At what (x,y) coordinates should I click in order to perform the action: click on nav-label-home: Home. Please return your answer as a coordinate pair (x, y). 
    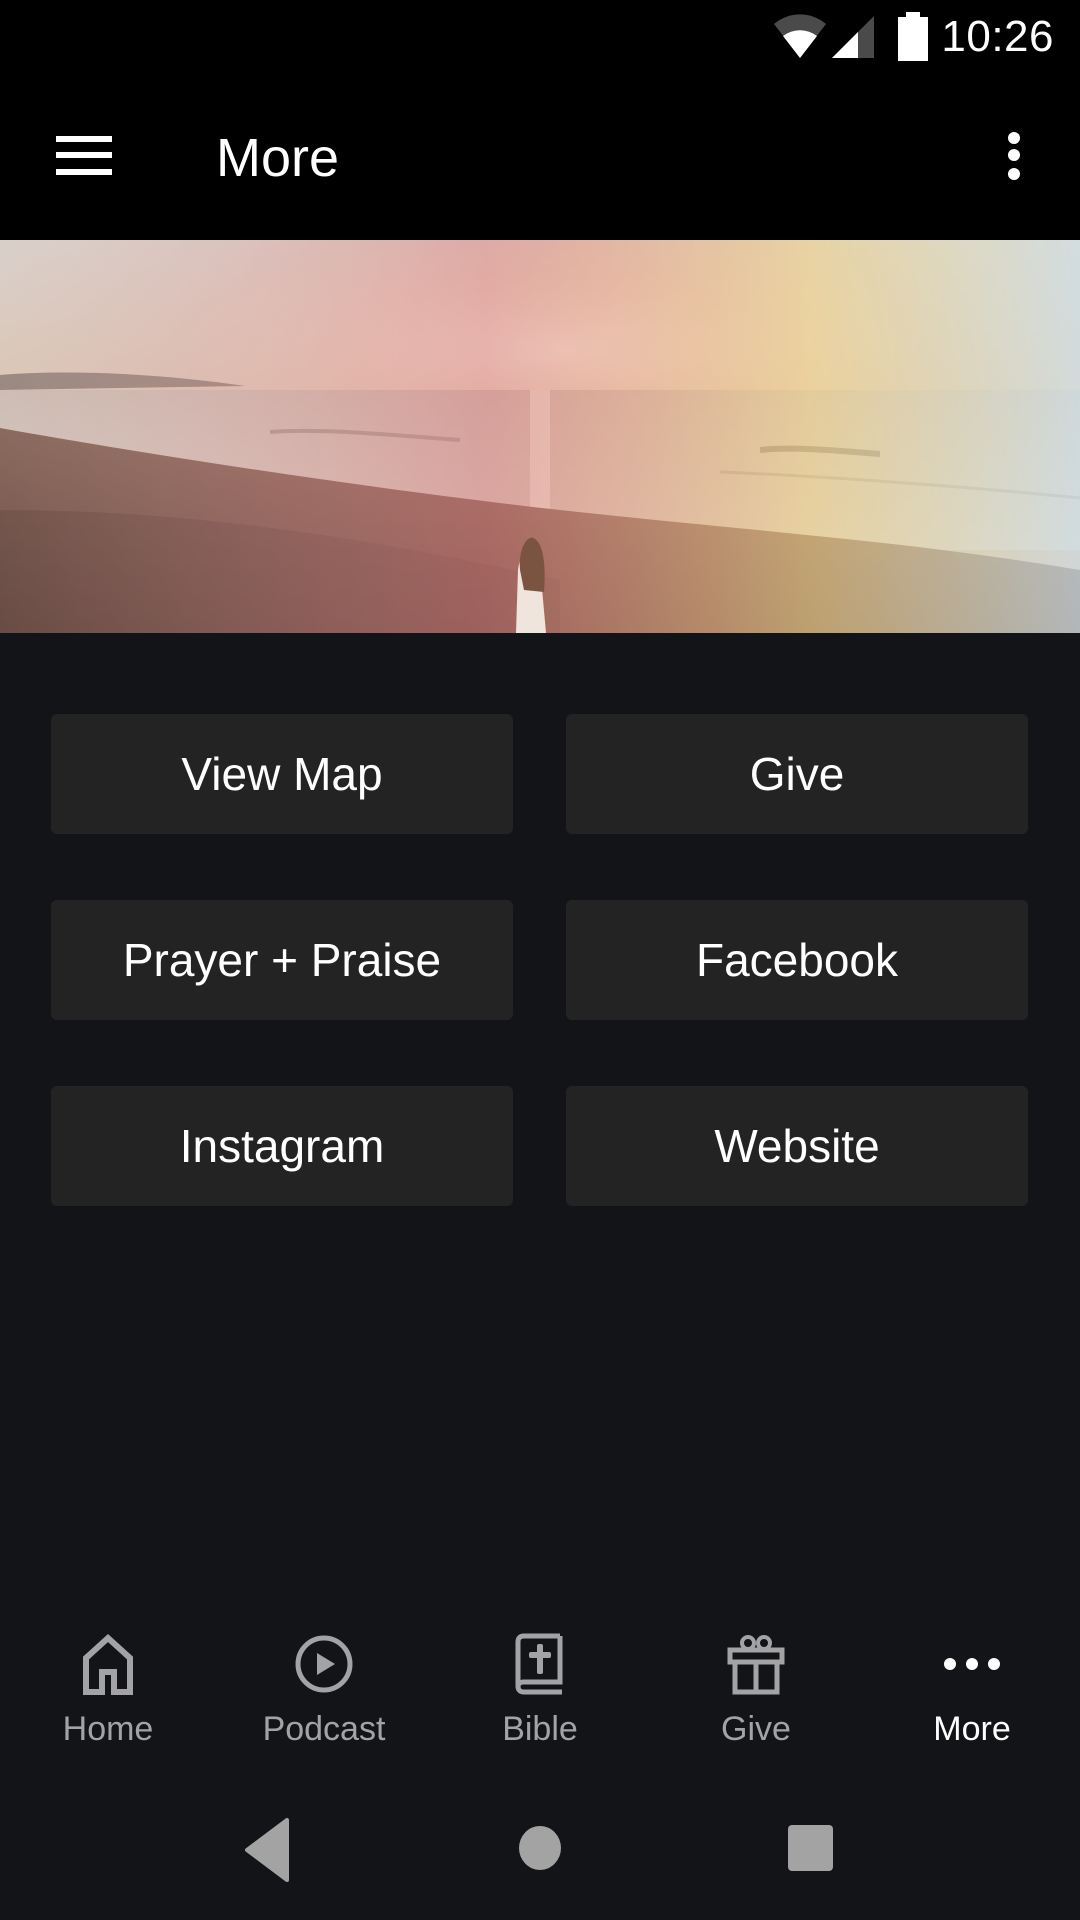
    Looking at the image, I should click on (108, 1729).